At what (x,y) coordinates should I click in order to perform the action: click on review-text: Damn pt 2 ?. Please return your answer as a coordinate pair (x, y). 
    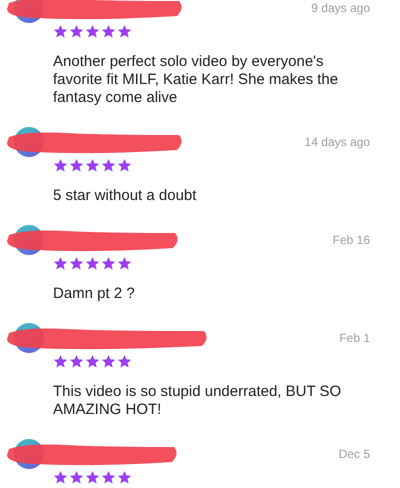
    Looking at the image, I should click on (94, 294).